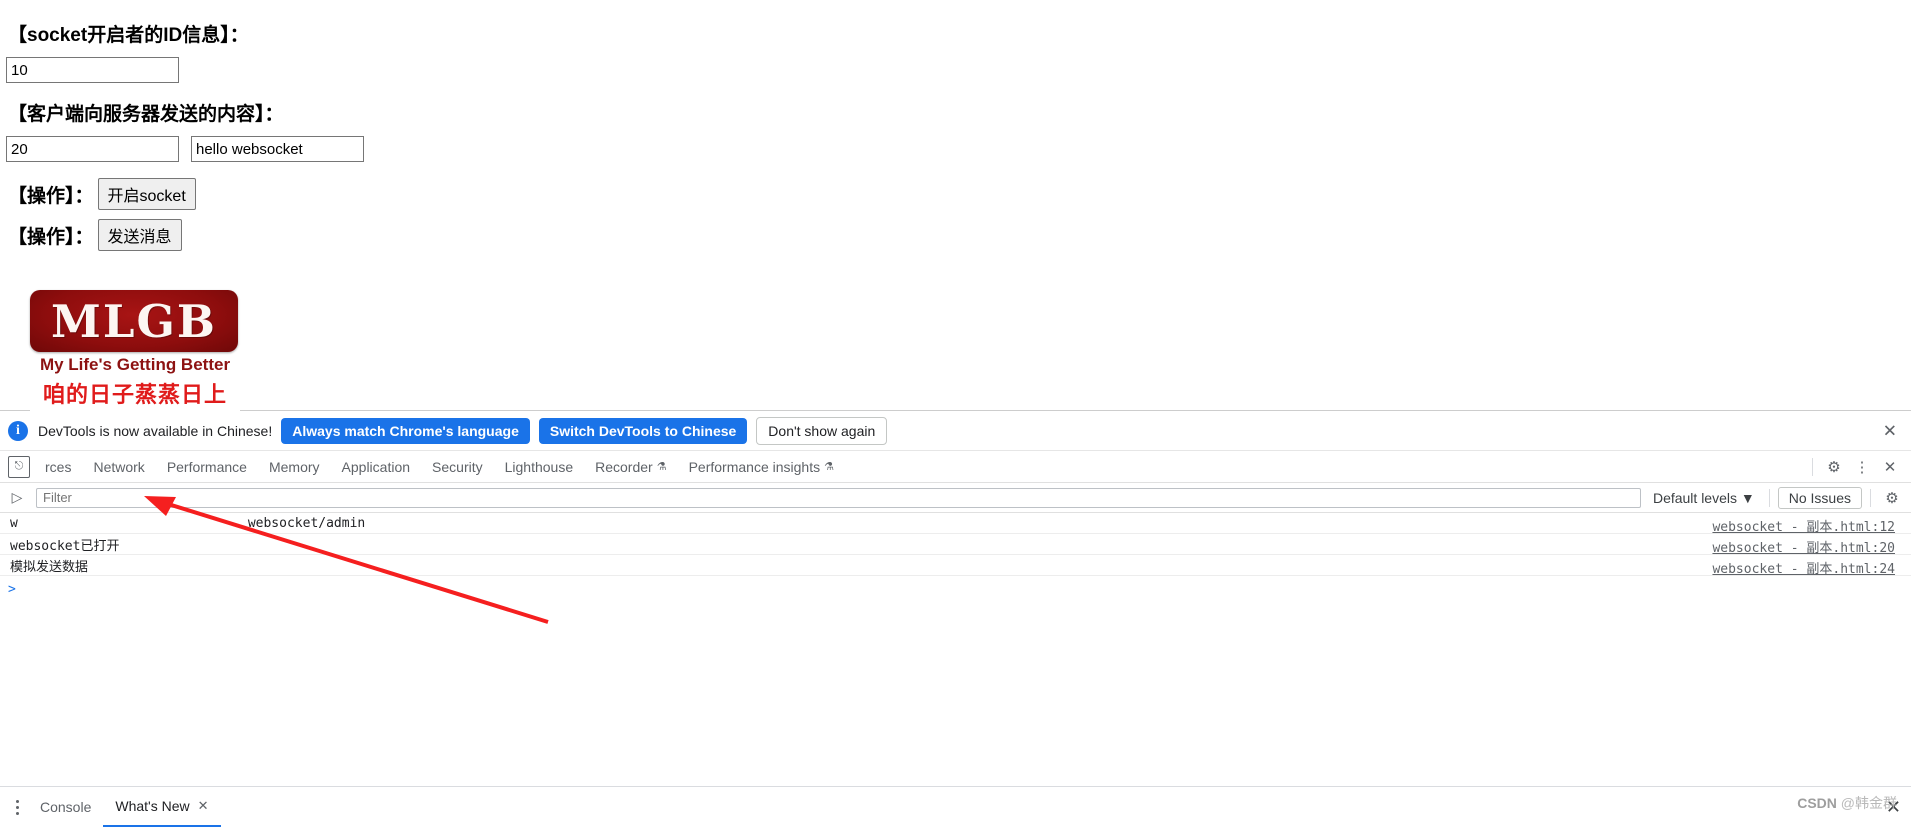 The width and height of the screenshot is (1911, 827). Describe the element at coordinates (838, 497) in the screenshot. I see `console-filter-input` at that location.